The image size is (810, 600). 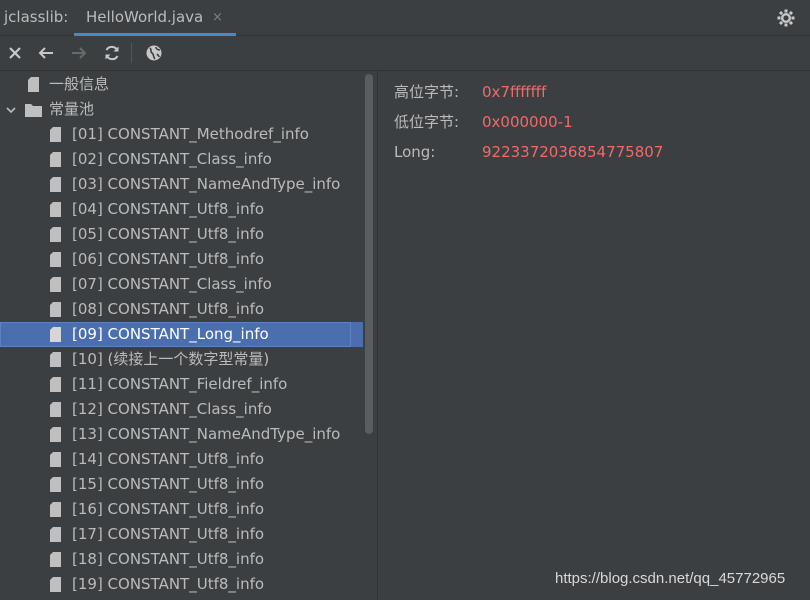 I want to click on tree-item-general-info: 一般信息, so click(x=181, y=84).